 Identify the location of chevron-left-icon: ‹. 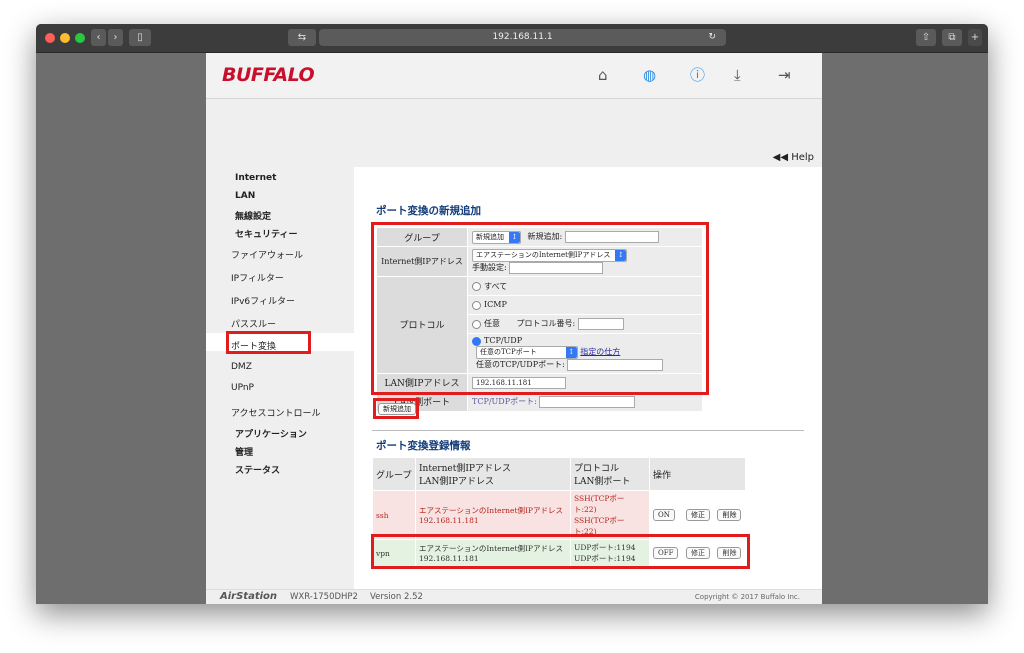
(98, 37).